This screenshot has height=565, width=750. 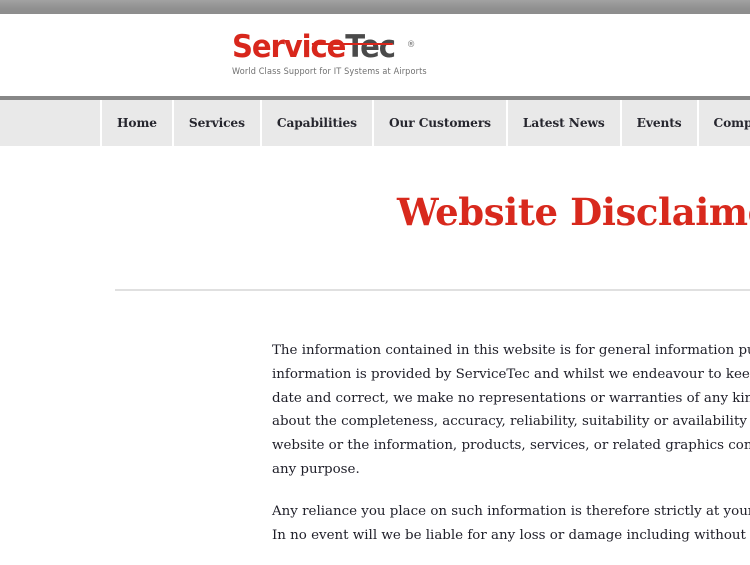 What do you see at coordinates (315, 123) in the screenshot?
I see `nav-item-capabilities: Capabilities` at bounding box center [315, 123].